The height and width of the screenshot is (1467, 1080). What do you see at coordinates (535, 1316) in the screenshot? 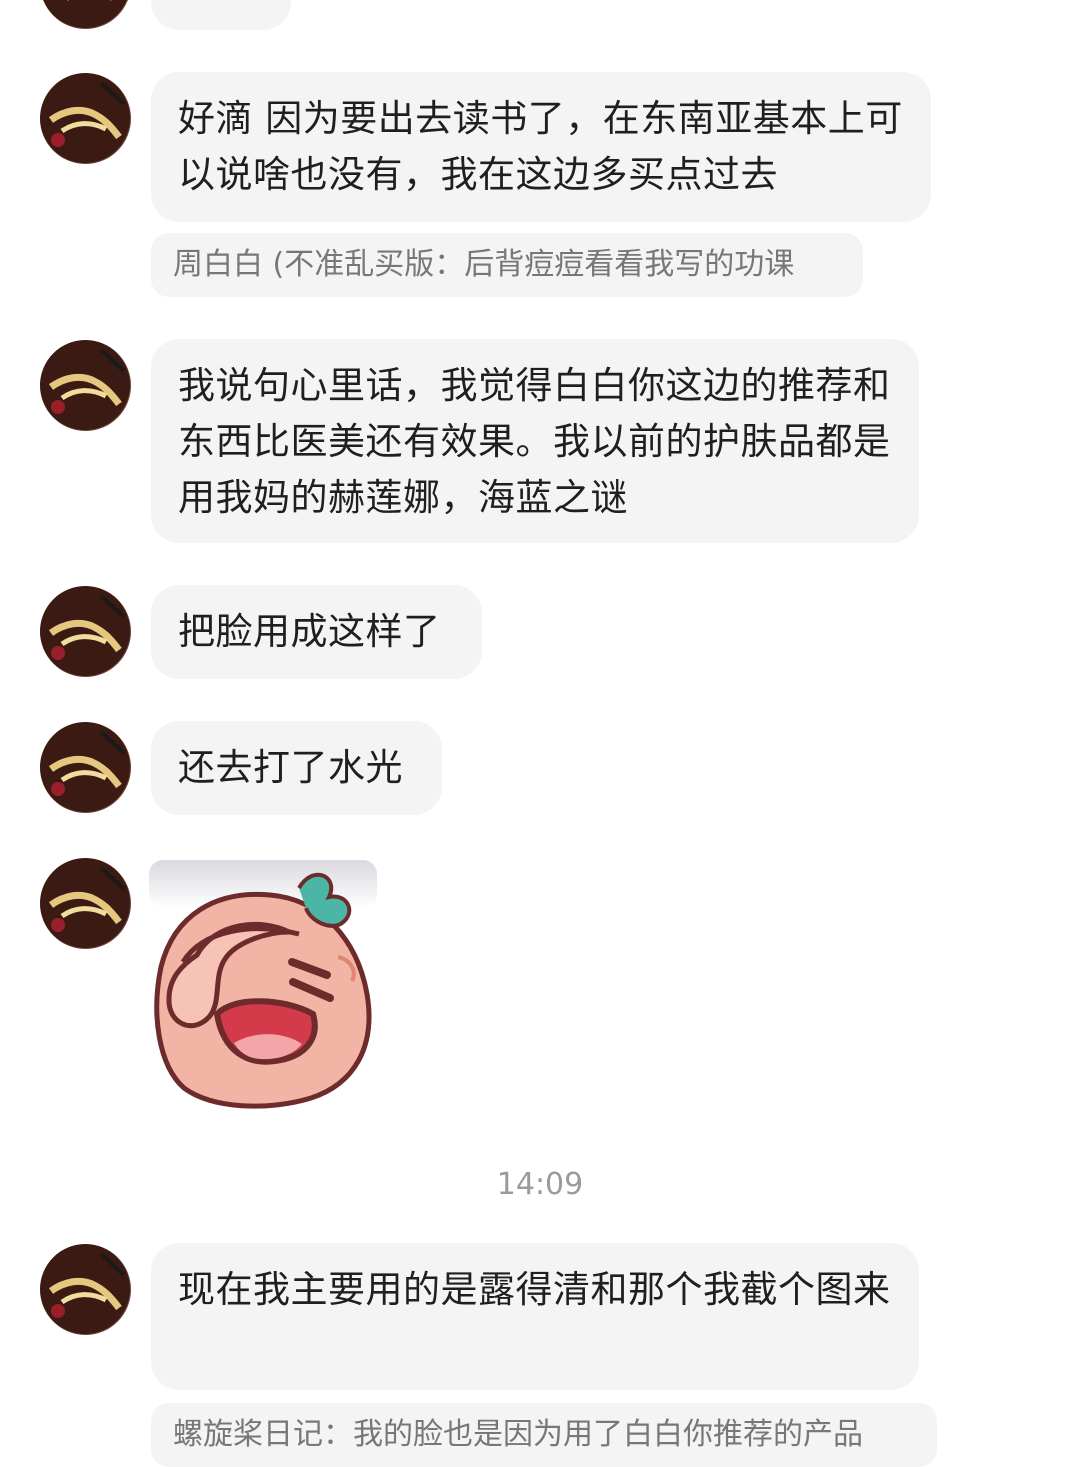
I see `message-bubble: 现在我主要用的是露得清和那个我截个图来` at bounding box center [535, 1316].